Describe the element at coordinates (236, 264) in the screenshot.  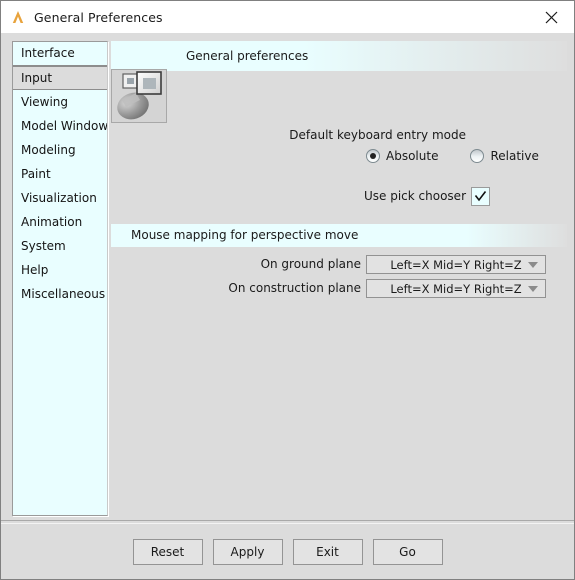
I see `ground-plane-row: On ground plane` at that location.